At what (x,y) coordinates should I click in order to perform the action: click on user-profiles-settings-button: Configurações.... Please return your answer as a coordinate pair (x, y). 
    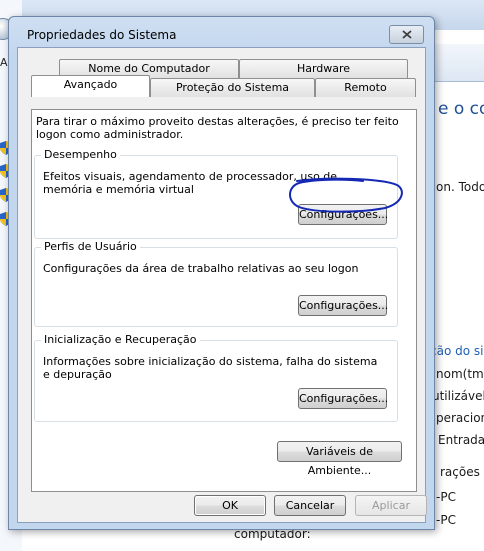
    Looking at the image, I should click on (343, 305).